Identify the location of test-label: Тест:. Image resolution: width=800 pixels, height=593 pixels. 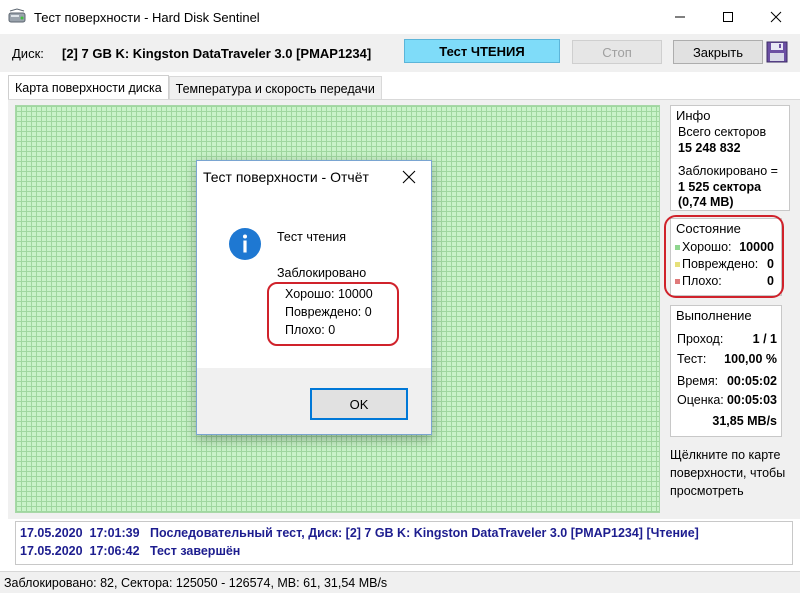
(692, 359).